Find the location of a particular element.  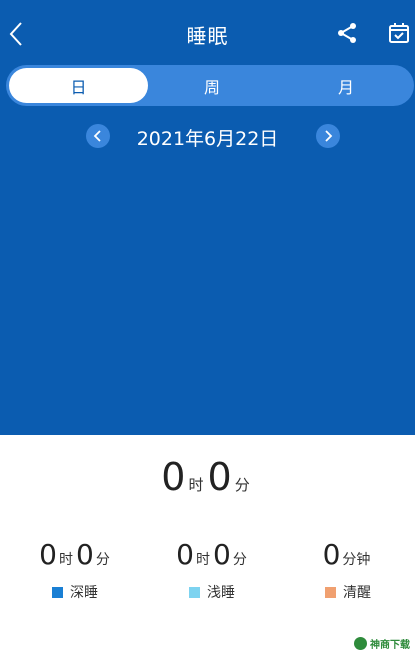

legend-deep-sleep: 深睡 is located at coordinates (75, 592).